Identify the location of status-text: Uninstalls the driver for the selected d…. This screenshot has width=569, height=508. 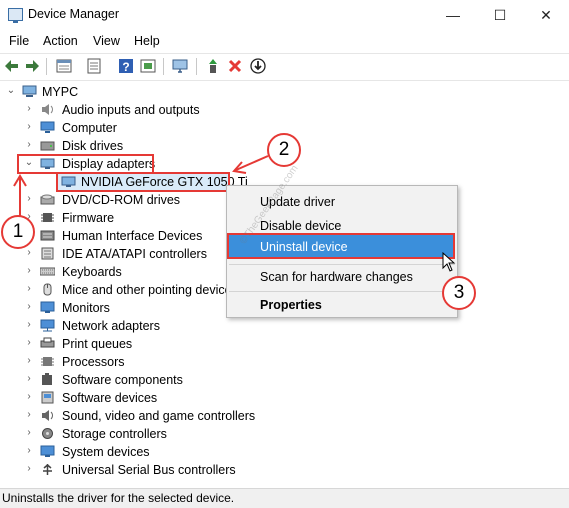
(118, 498).